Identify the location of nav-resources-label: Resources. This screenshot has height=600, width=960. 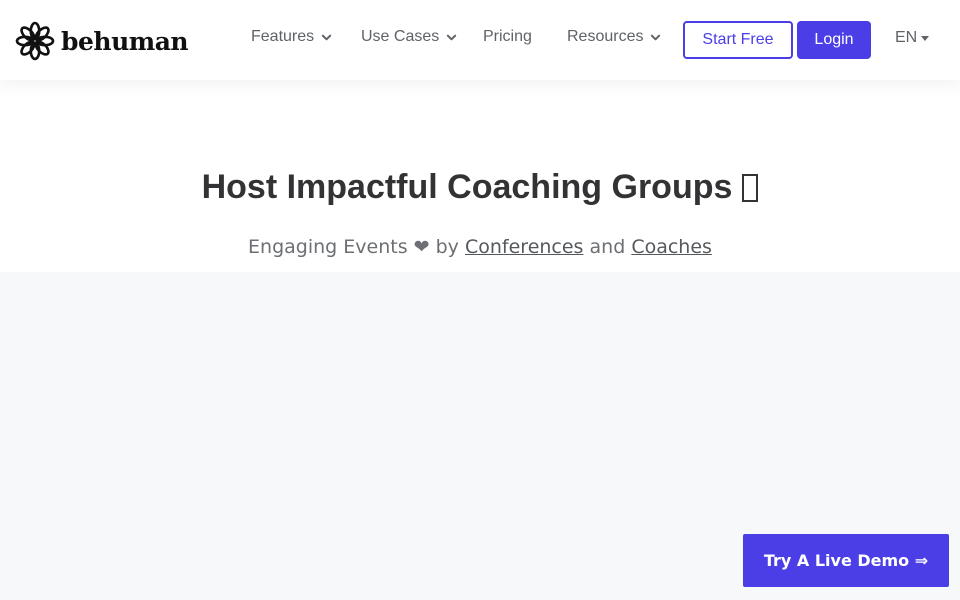
(605, 36).